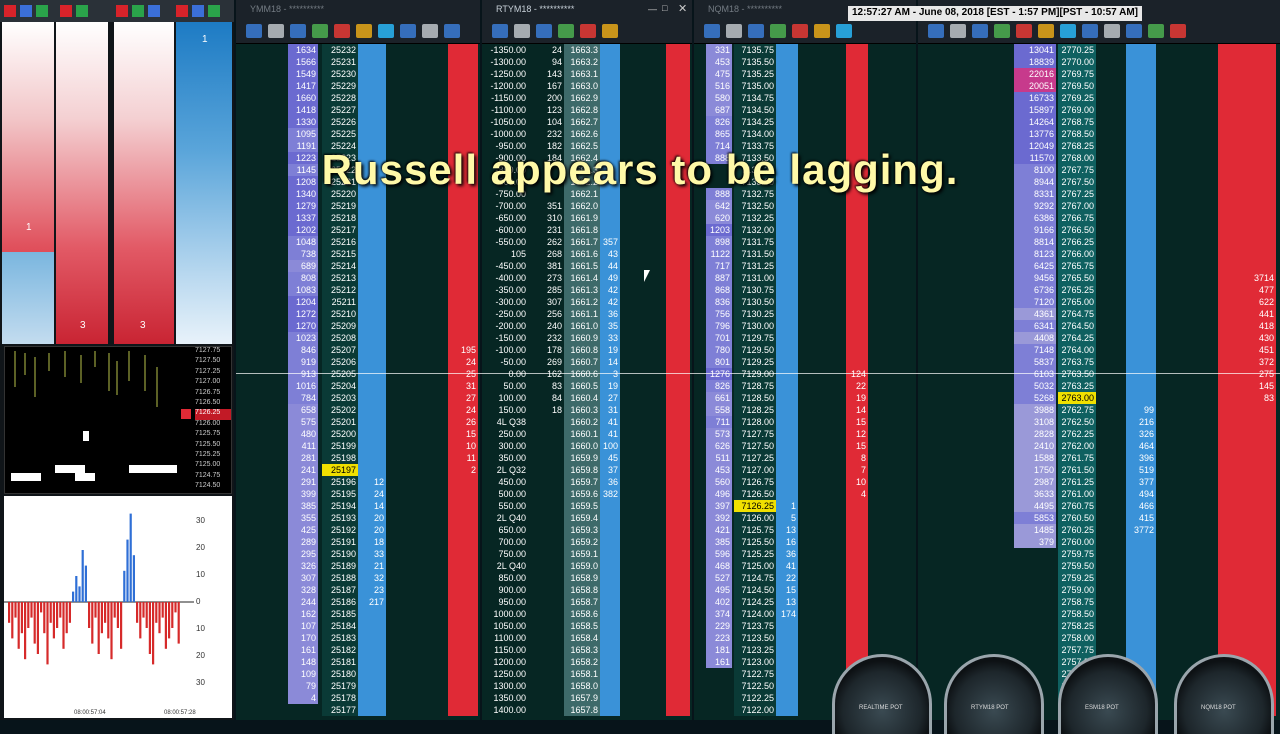 Image resolution: width=1280 pixels, height=734 pixels. Describe the element at coordinates (587, 218) in the screenshot. I see `ladder-row: -650.00 310 1661.9` at that location.